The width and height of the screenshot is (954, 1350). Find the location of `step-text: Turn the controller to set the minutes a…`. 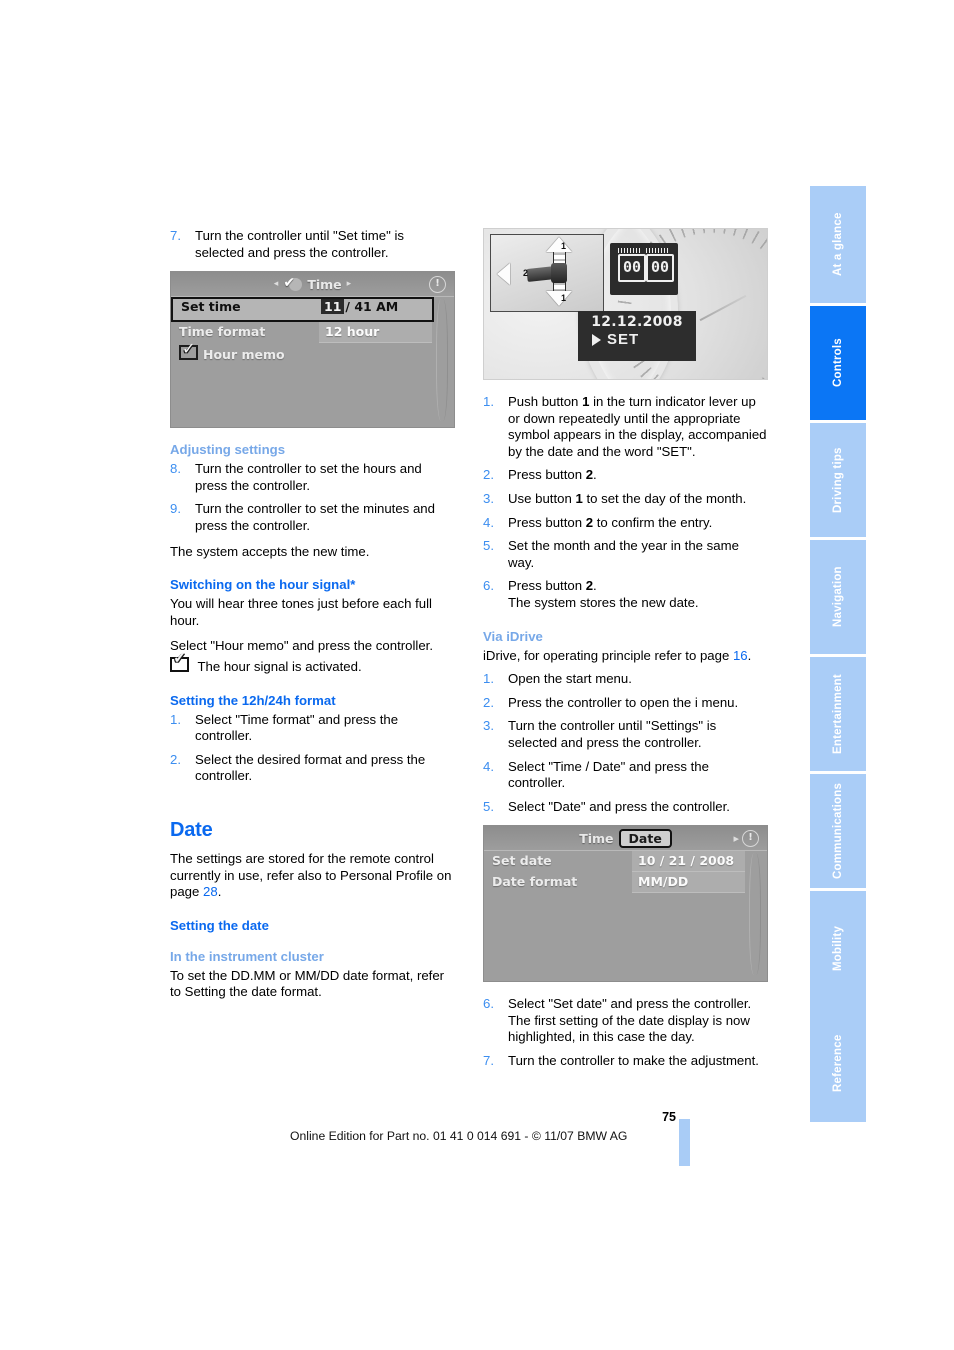

step-text: Turn the controller to set the minutes a… is located at coordinates (315, 517).